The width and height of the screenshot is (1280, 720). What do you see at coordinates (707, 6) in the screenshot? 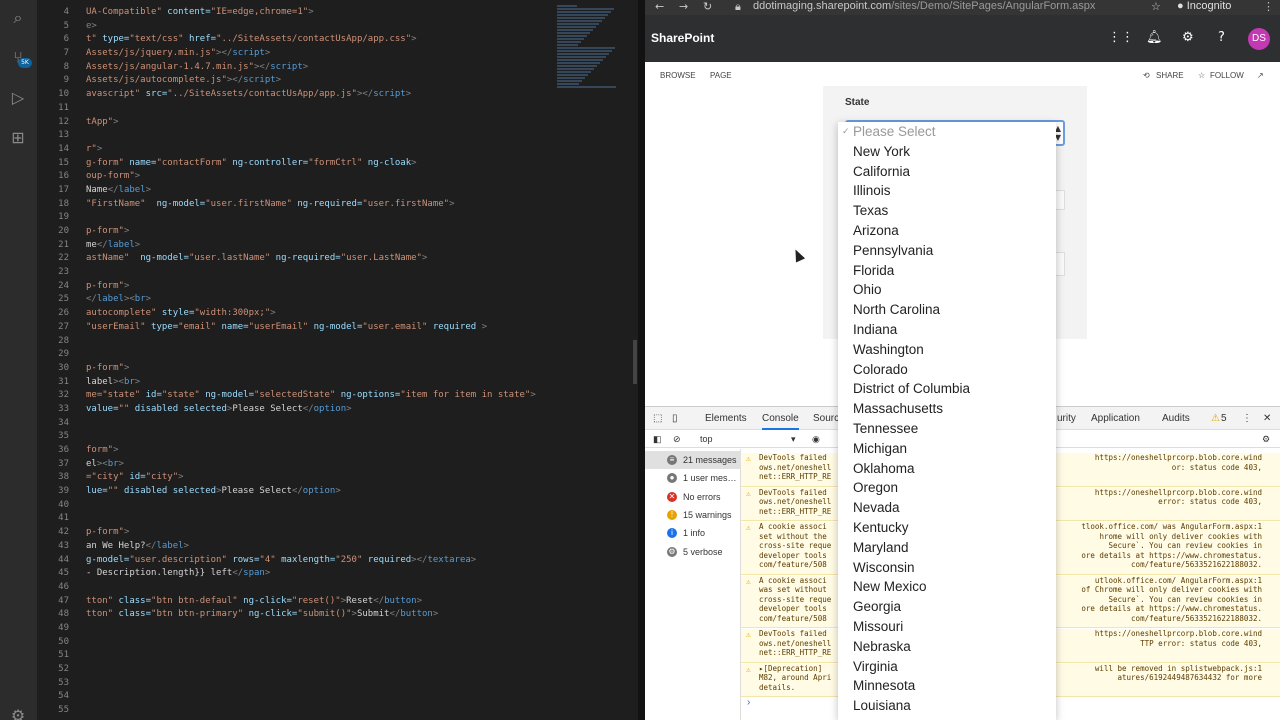
I see `reload-icon: ↻` at bounding box center [707, 6].